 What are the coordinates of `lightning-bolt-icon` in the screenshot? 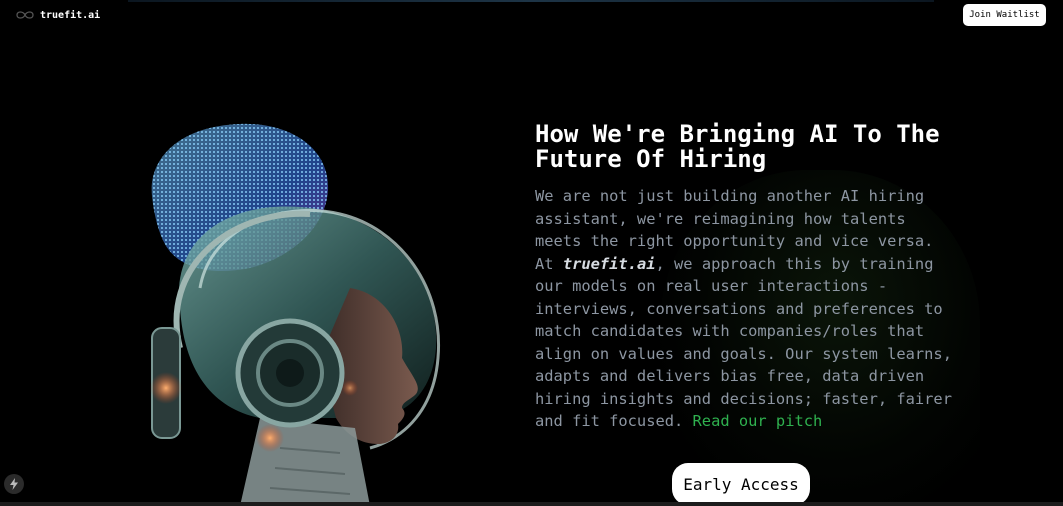 It's located at (14, 484).